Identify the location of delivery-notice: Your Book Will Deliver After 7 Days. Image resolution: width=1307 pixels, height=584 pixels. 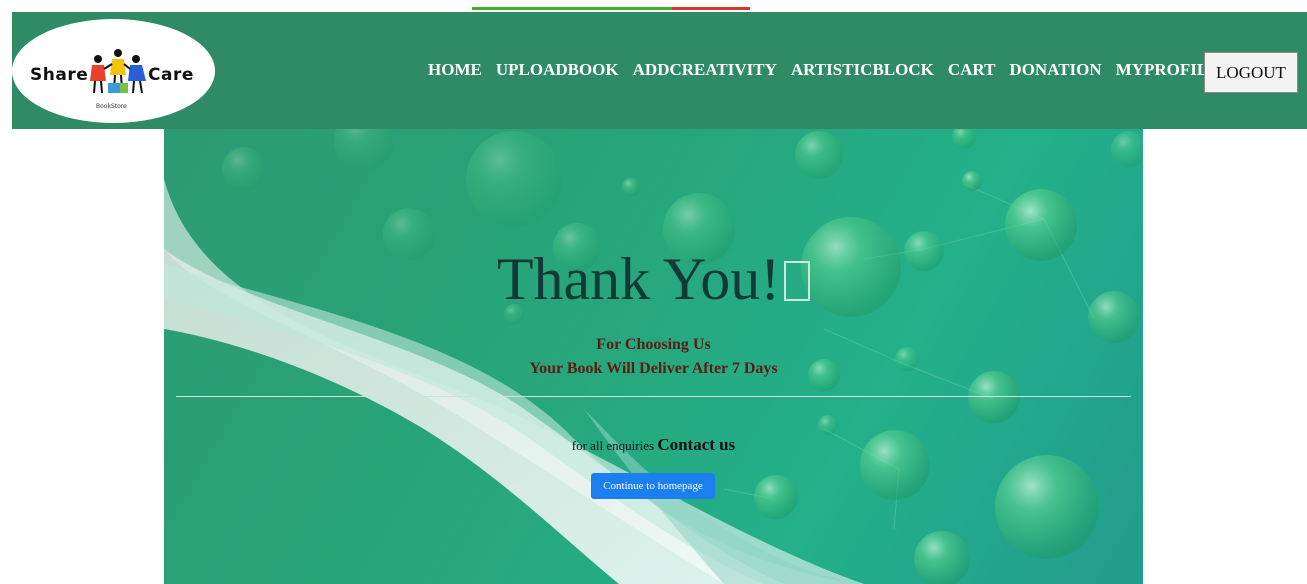
(653, 368).